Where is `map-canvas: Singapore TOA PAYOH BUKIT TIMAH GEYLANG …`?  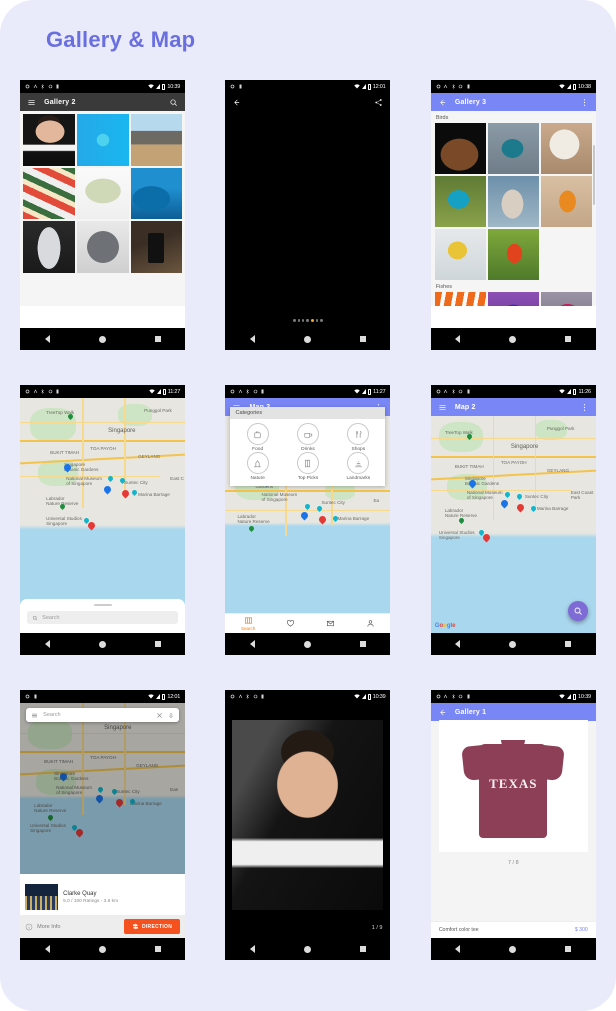
map-canvas: Singapore TOA PAYOH BUKIT TIMAH GEYLANG … is located at coordinates (103, 788).